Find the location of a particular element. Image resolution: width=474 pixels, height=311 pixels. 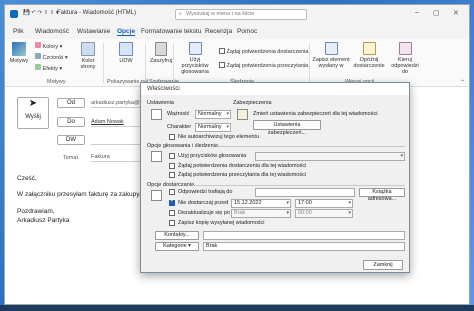

subject-field: Faktura is located at coordinates (119, 158).